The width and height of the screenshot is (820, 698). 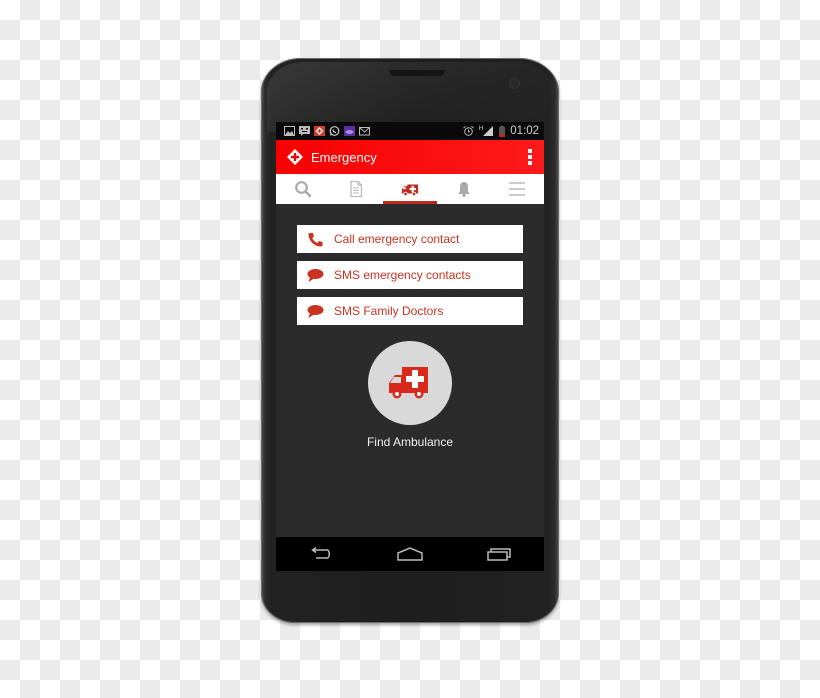 I want to click on recent-apps-button, so click(x=499, y=554).